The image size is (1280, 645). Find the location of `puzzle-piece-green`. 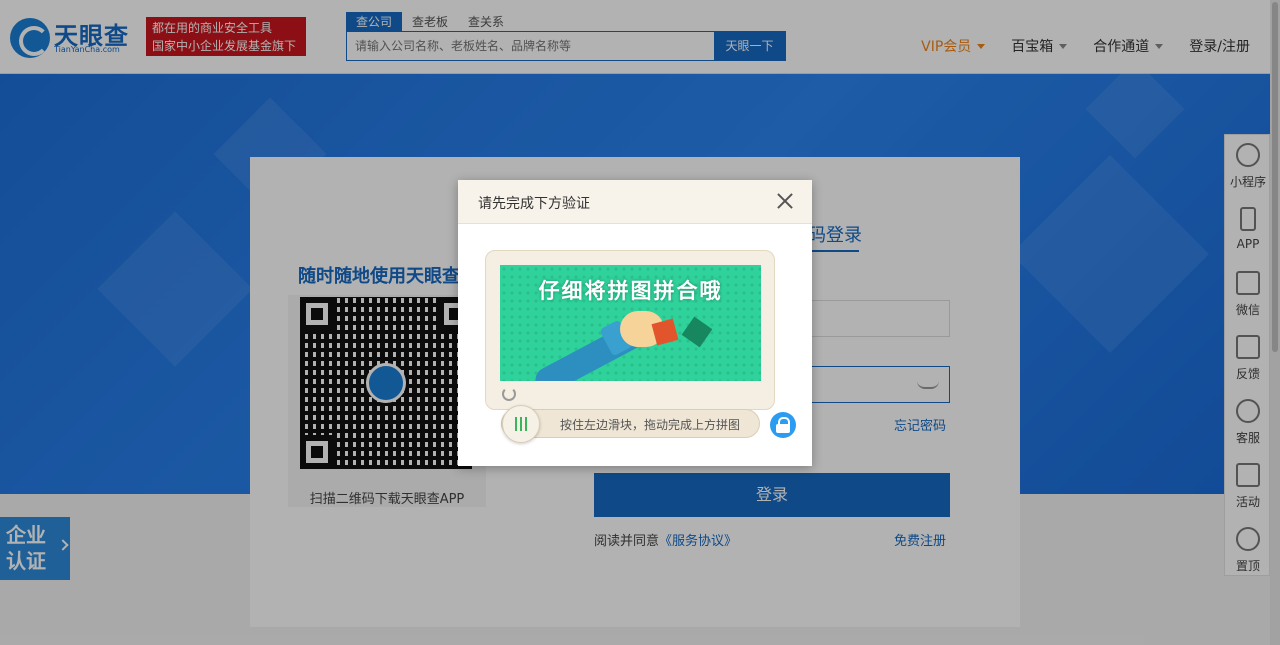

puzzle-piece-green is located at coordinates (697, 332).